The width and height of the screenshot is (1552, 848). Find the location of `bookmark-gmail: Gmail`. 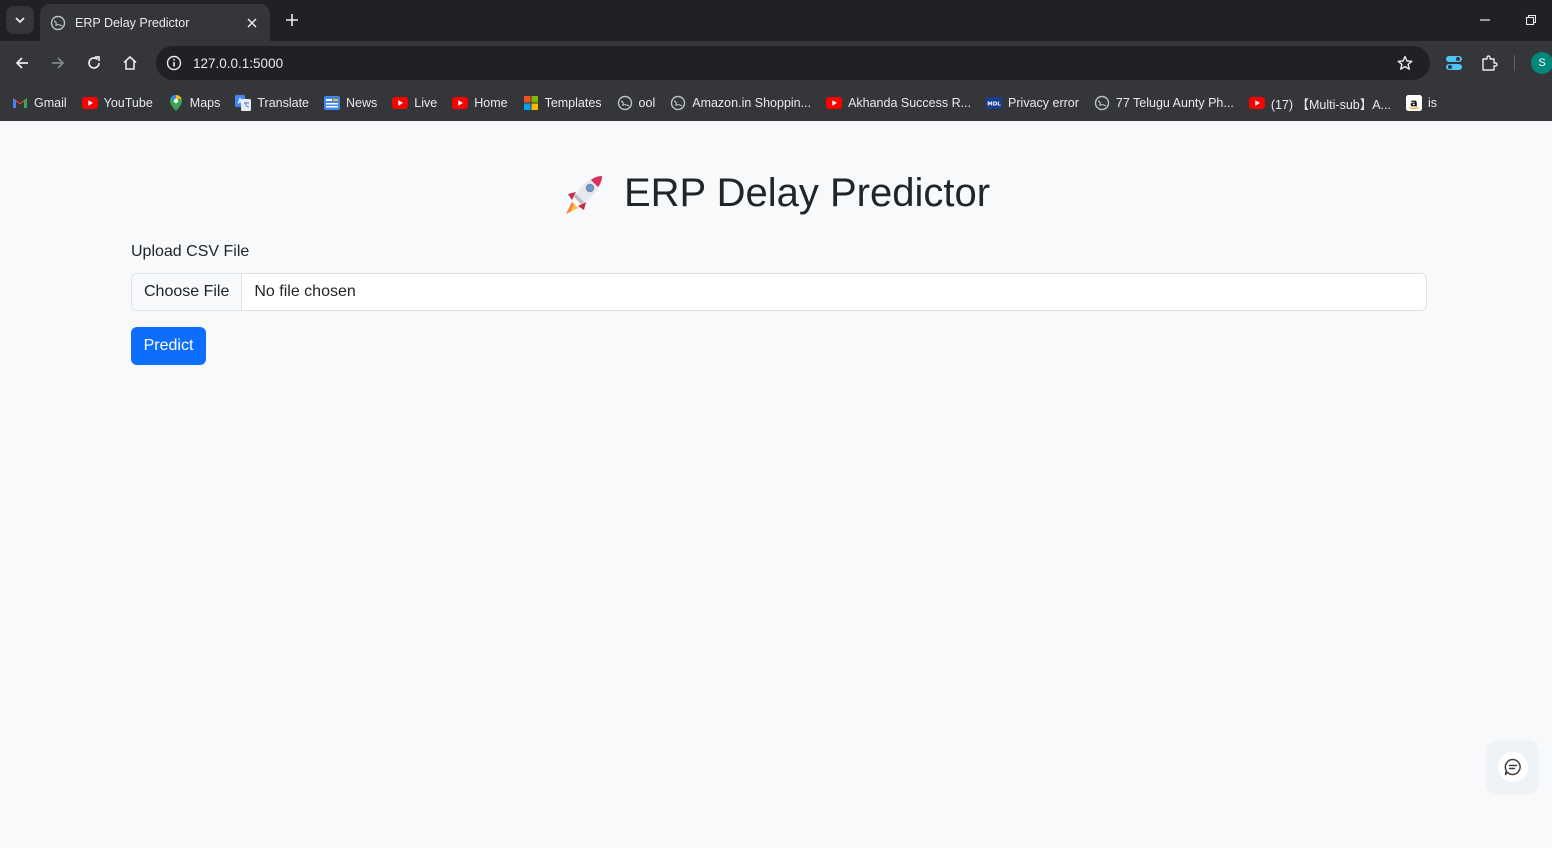

bookmark-gmail: Gmail is located at coordinates (39, 103).